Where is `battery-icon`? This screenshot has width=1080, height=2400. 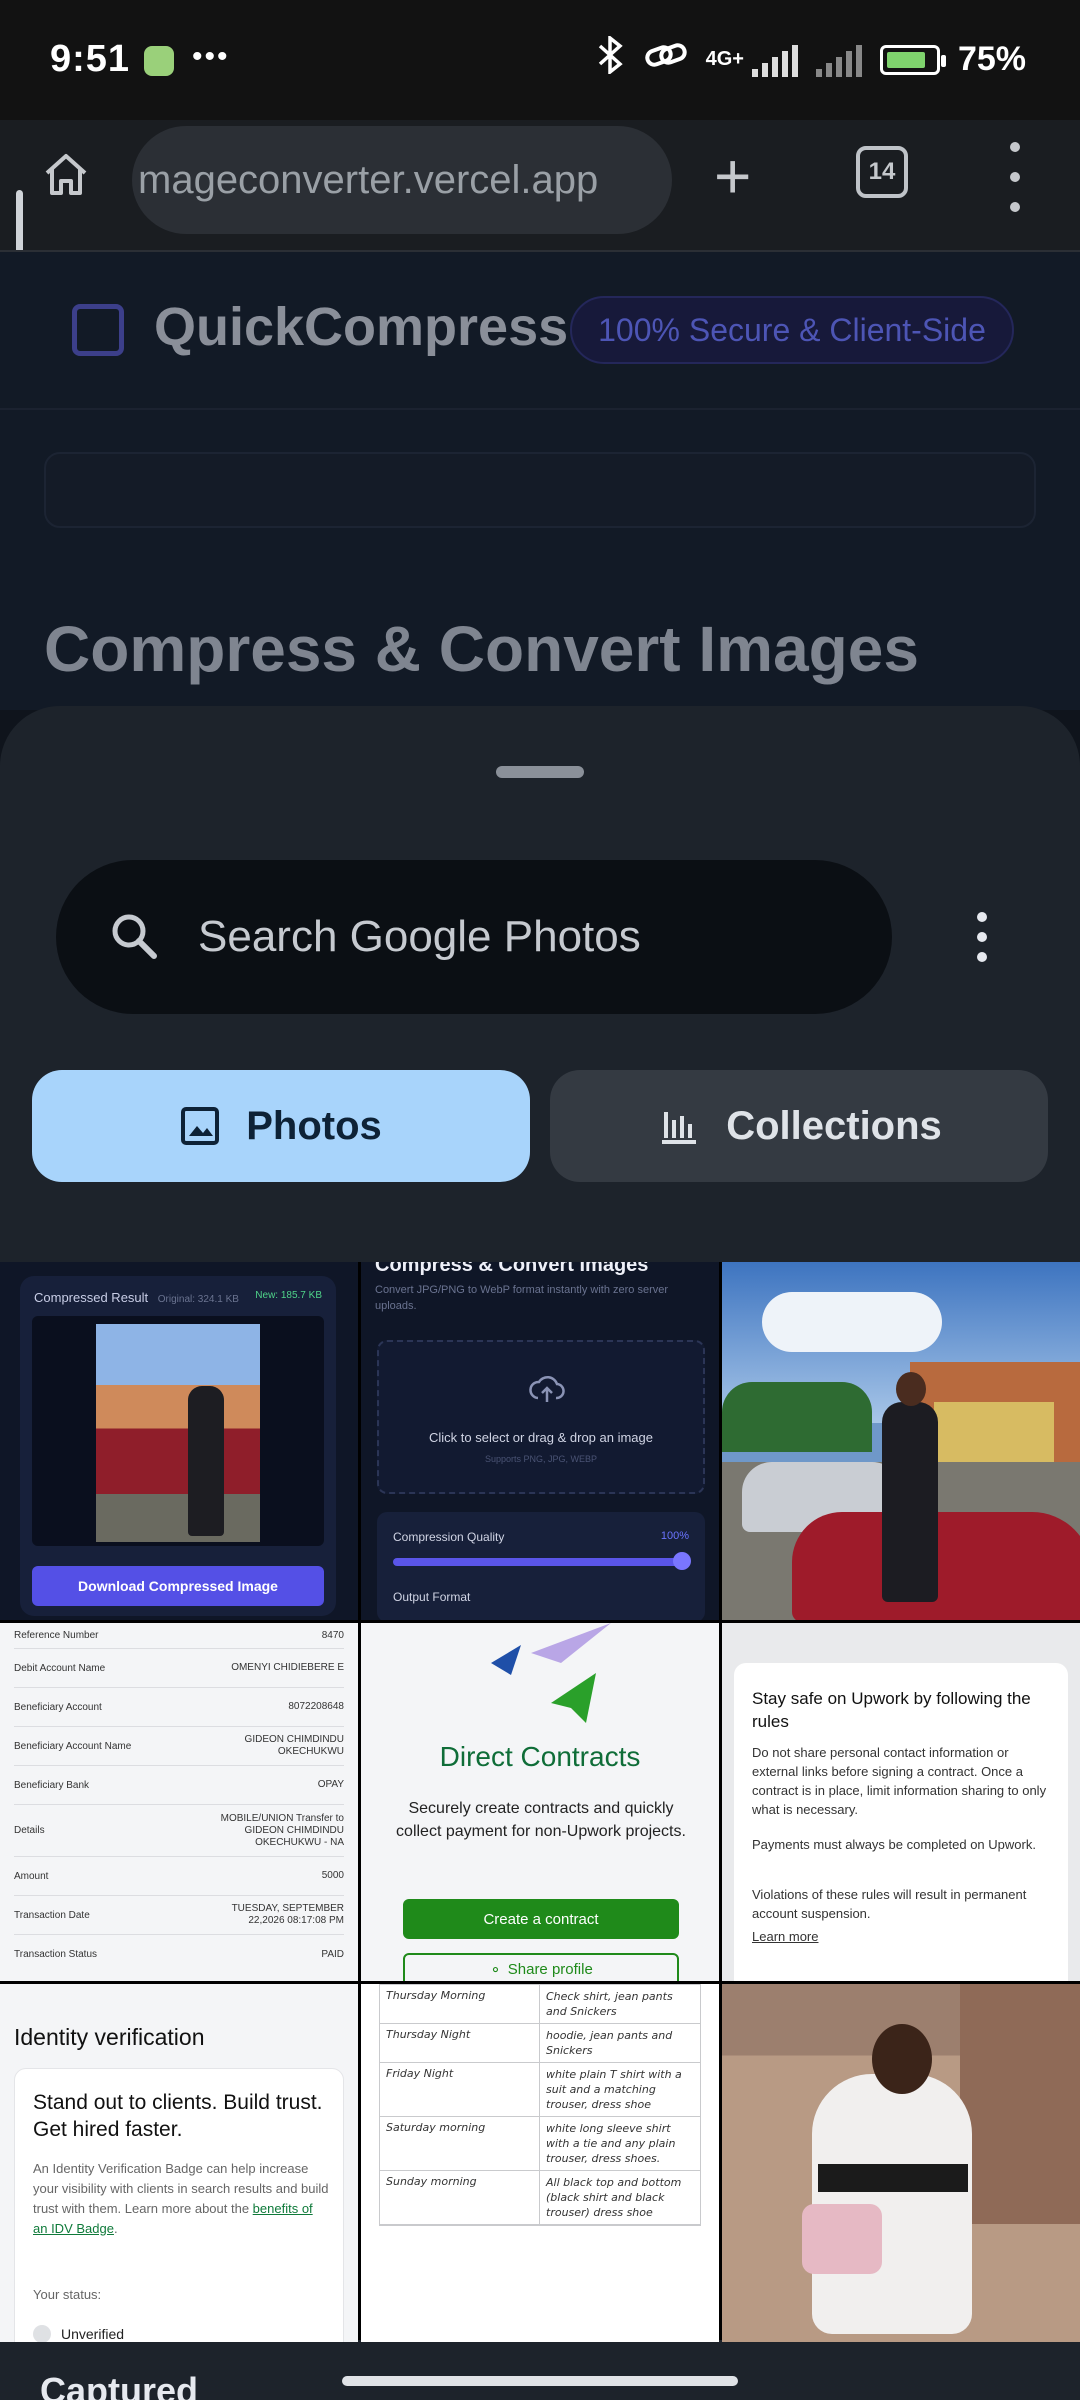
battery-icon is located at coordinates (912, 59).